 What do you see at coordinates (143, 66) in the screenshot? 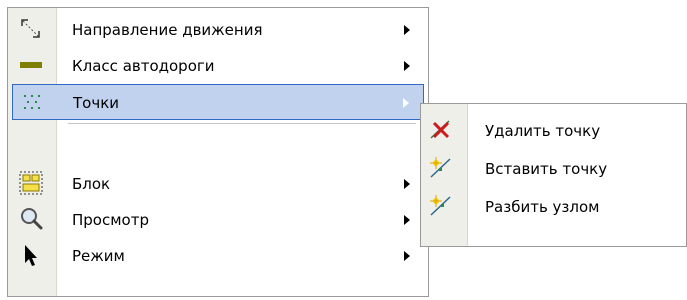
I see `menu-item-label: Класс автодороги` at bounding box center [143, 66].